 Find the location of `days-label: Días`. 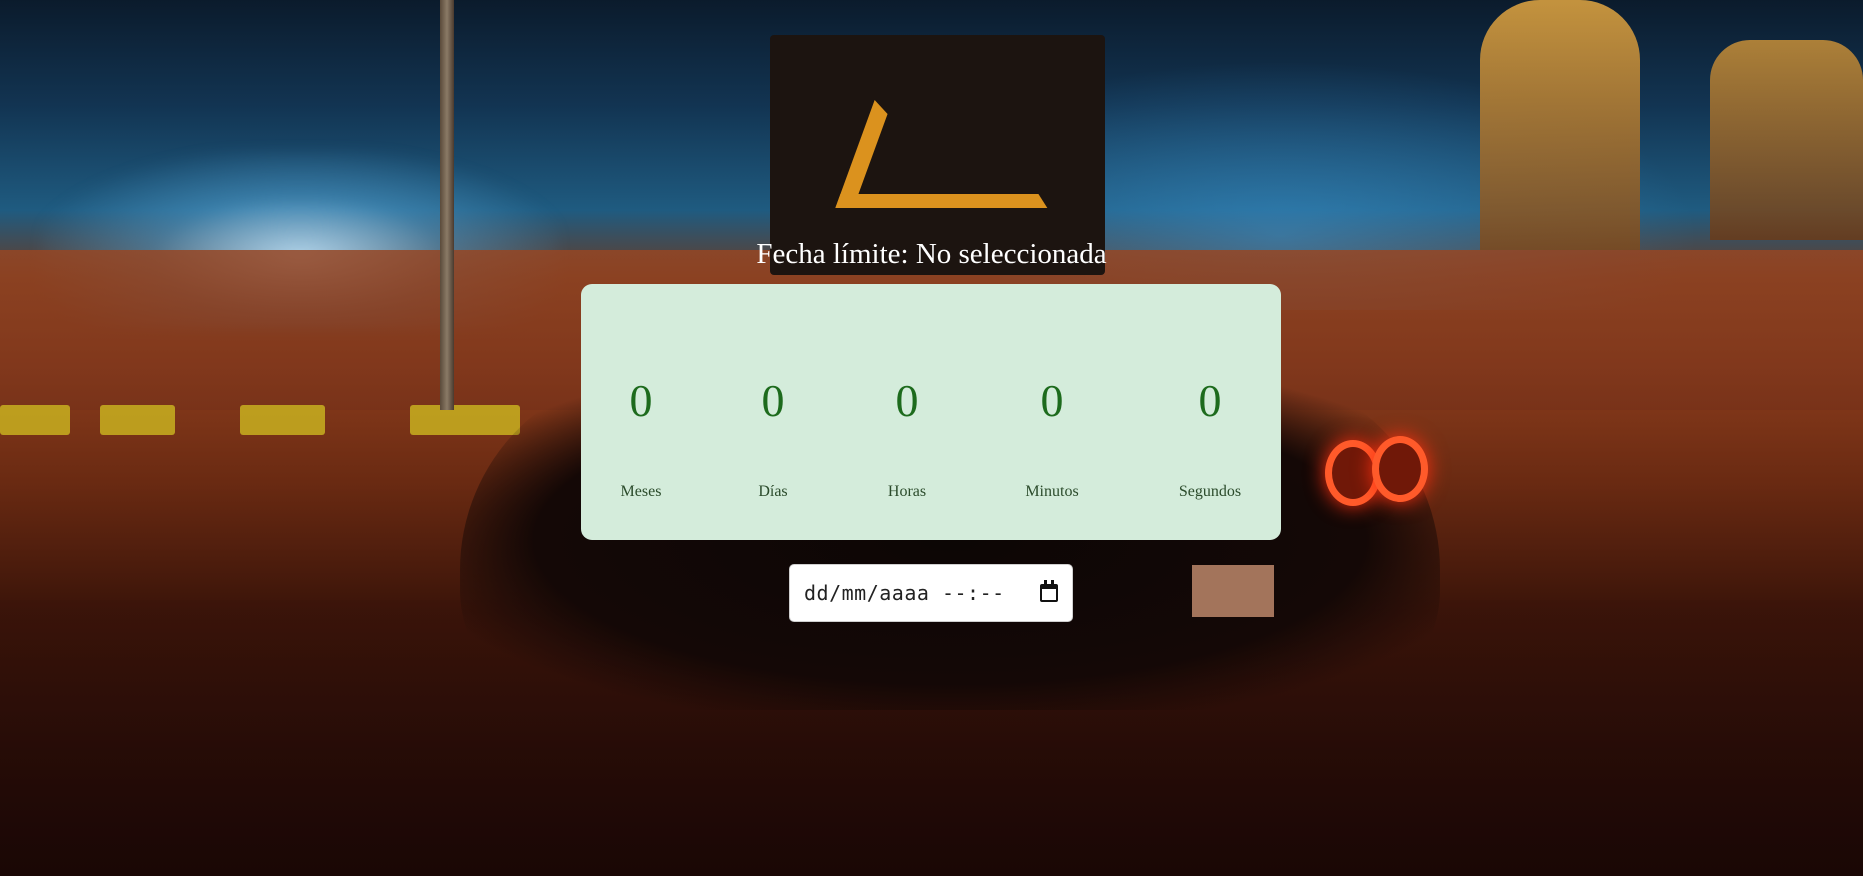

days-label: Días is located at coordinates (773, 491).